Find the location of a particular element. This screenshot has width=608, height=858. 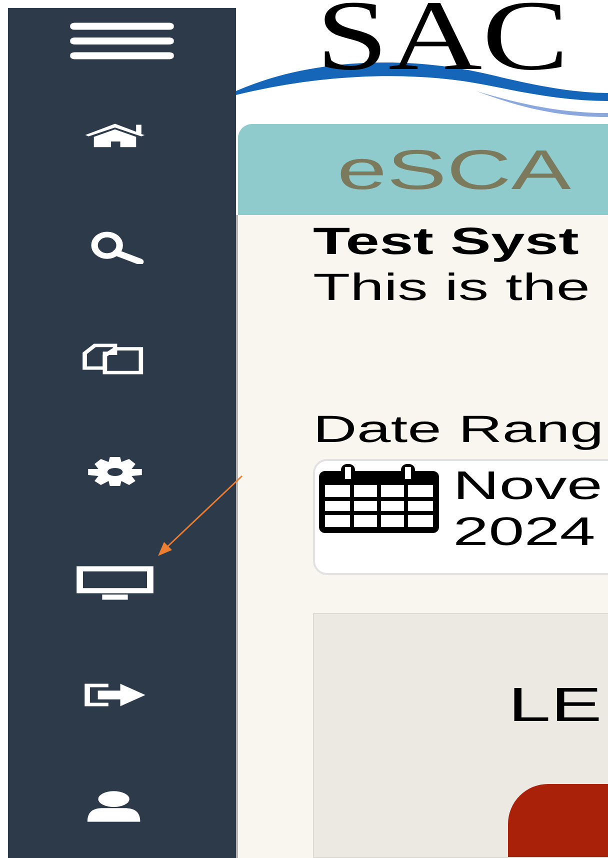

menu-icon is located at coordinates (122, 41).